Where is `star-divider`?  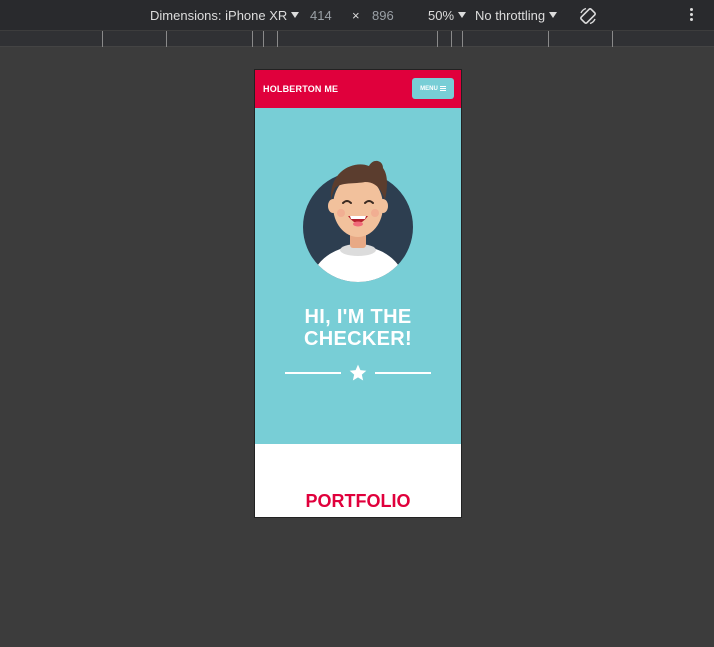 star-divider is located at coordinates (358, 373).